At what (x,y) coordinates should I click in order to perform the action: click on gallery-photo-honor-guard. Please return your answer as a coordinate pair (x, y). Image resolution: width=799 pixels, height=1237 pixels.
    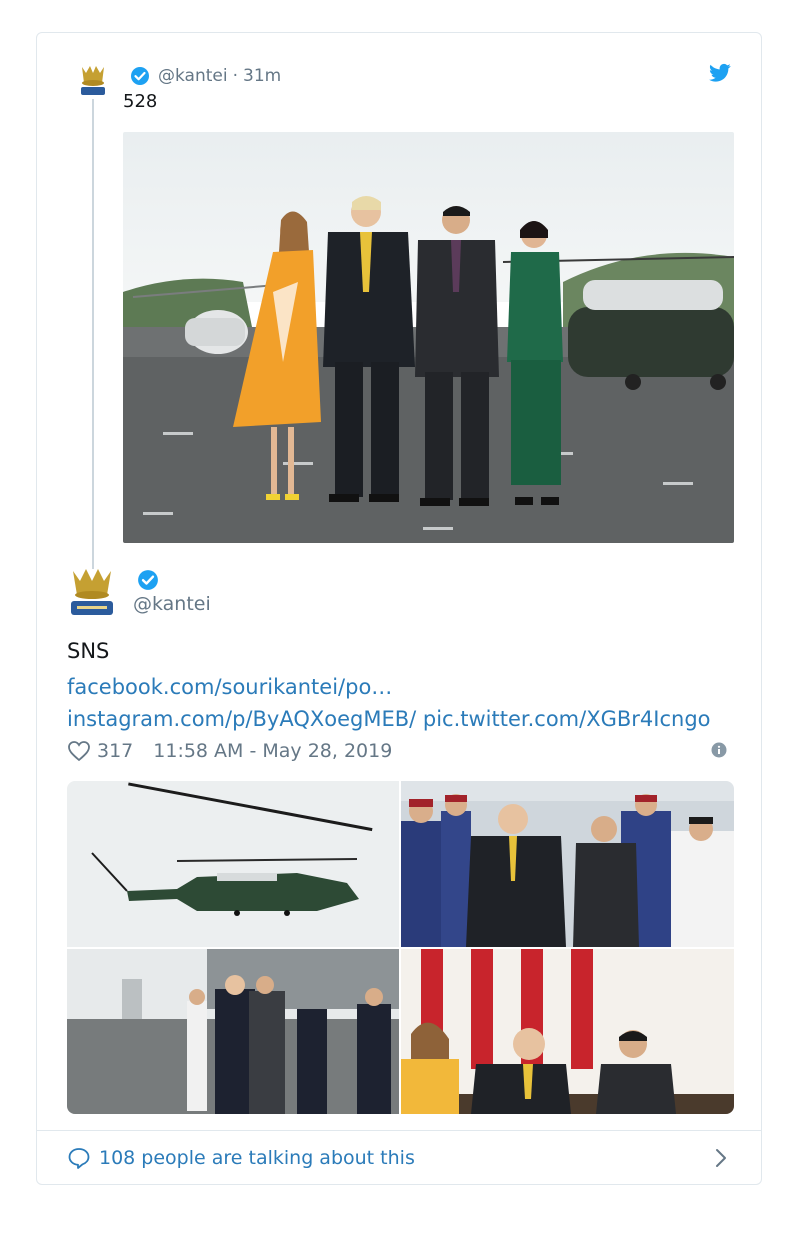
    Looking at the image, I should click on (567, 864).